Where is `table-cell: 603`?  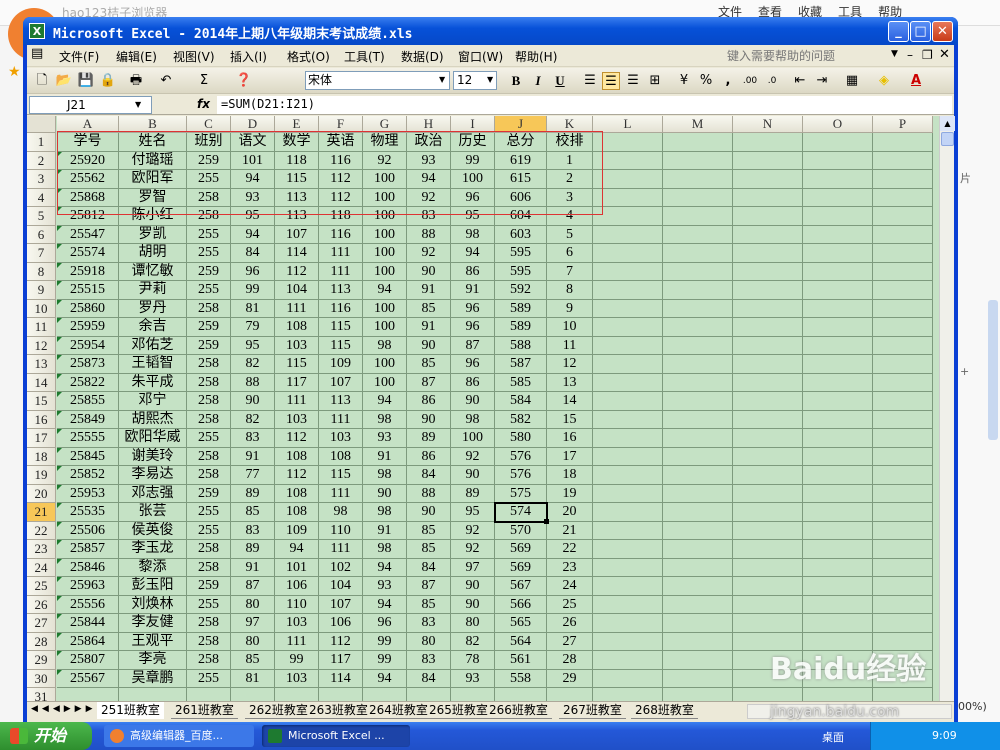 table-cell: 603 is located at coordinates (521, 234).